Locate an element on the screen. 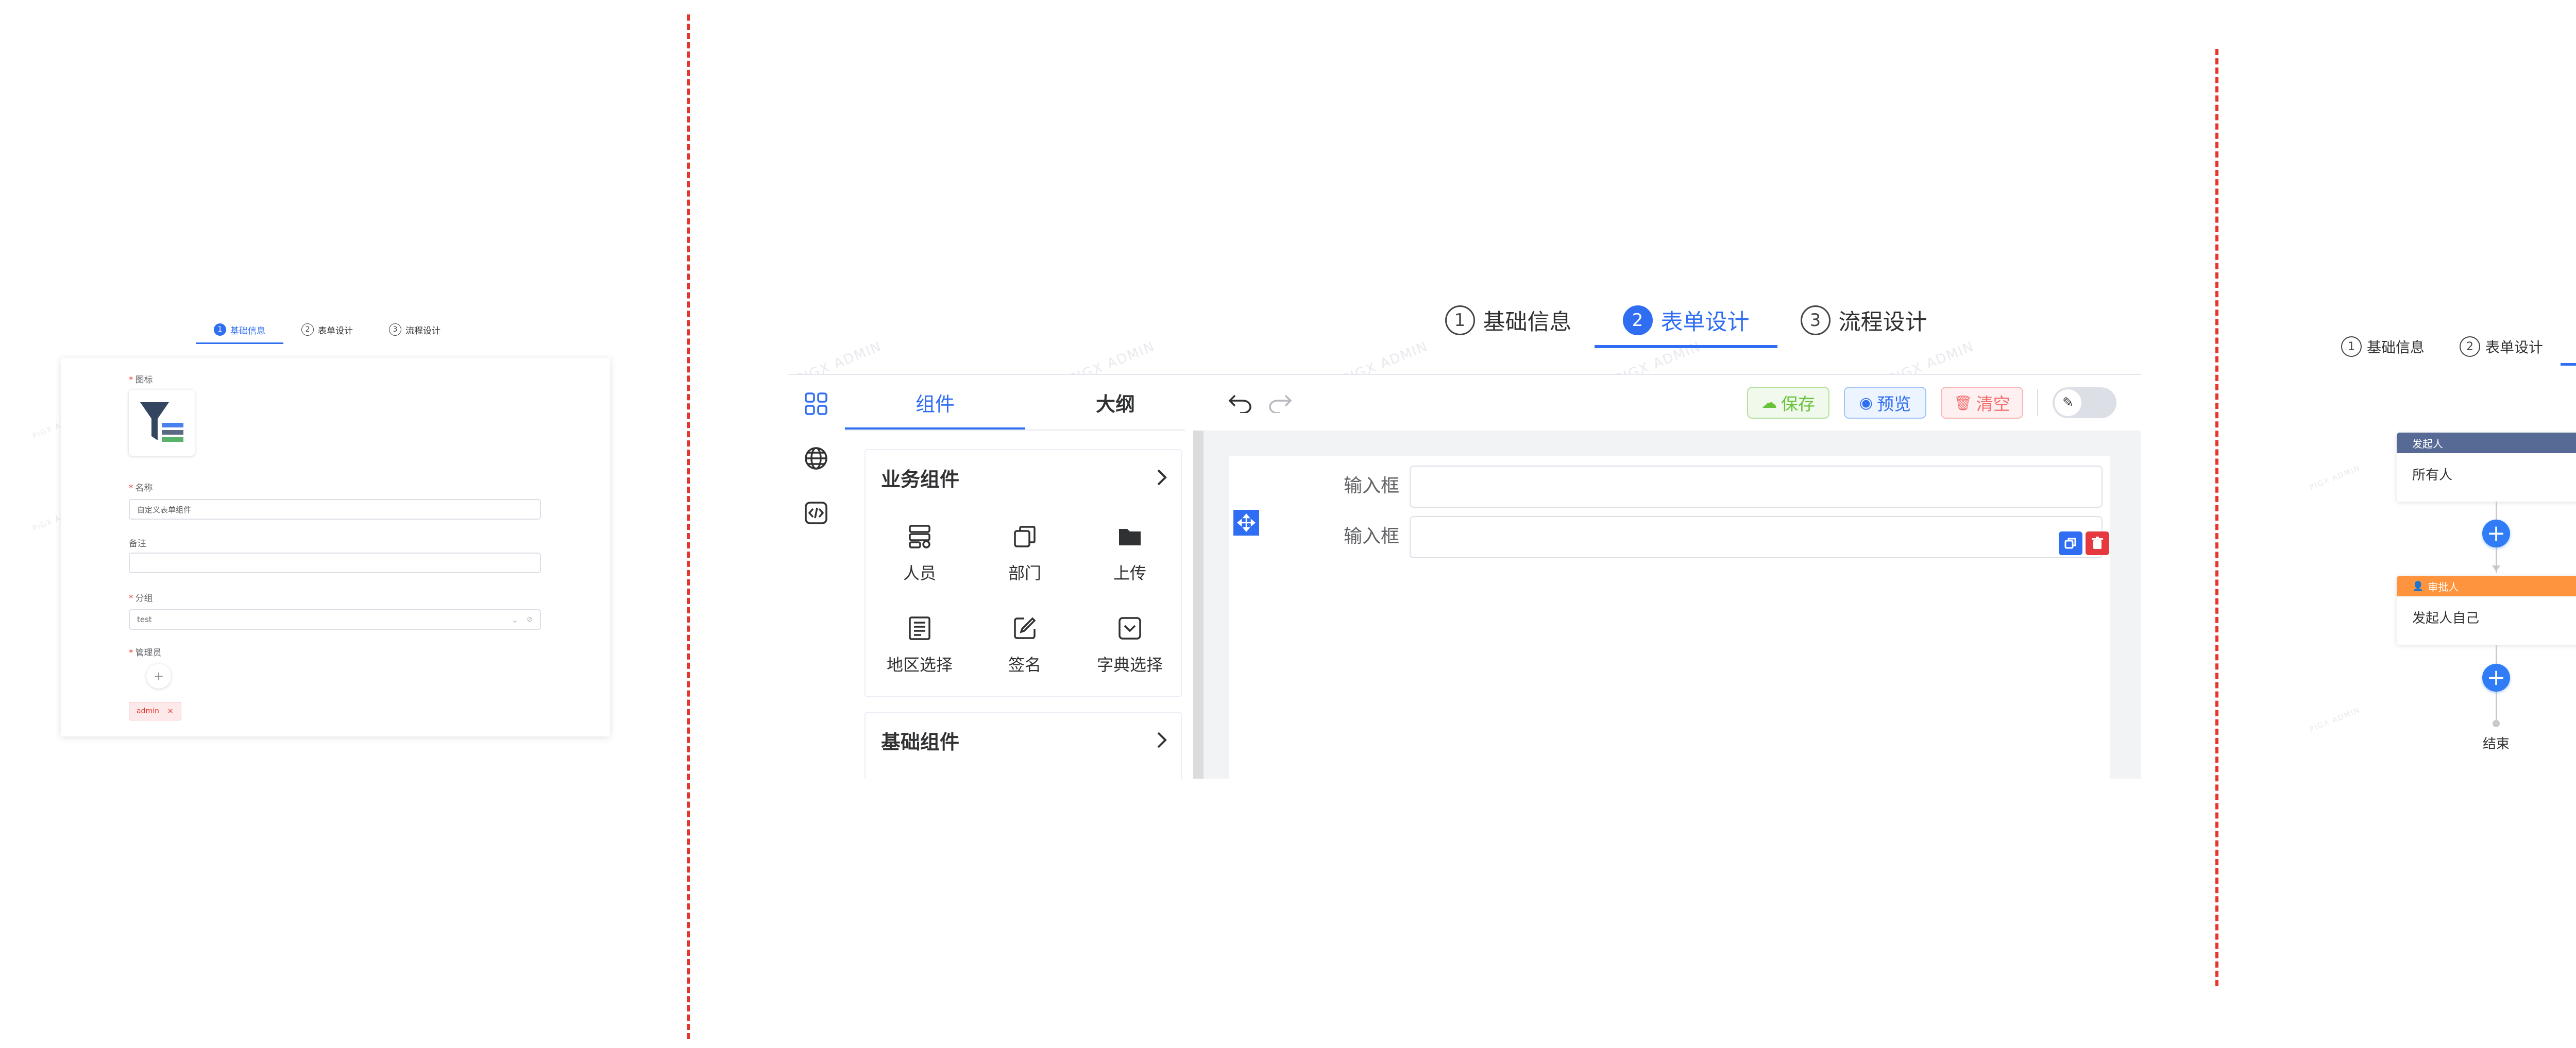  steps-middle: 1 基础信息 2 表单设计 3 流程设计 is located at coordinates (1686, 320).